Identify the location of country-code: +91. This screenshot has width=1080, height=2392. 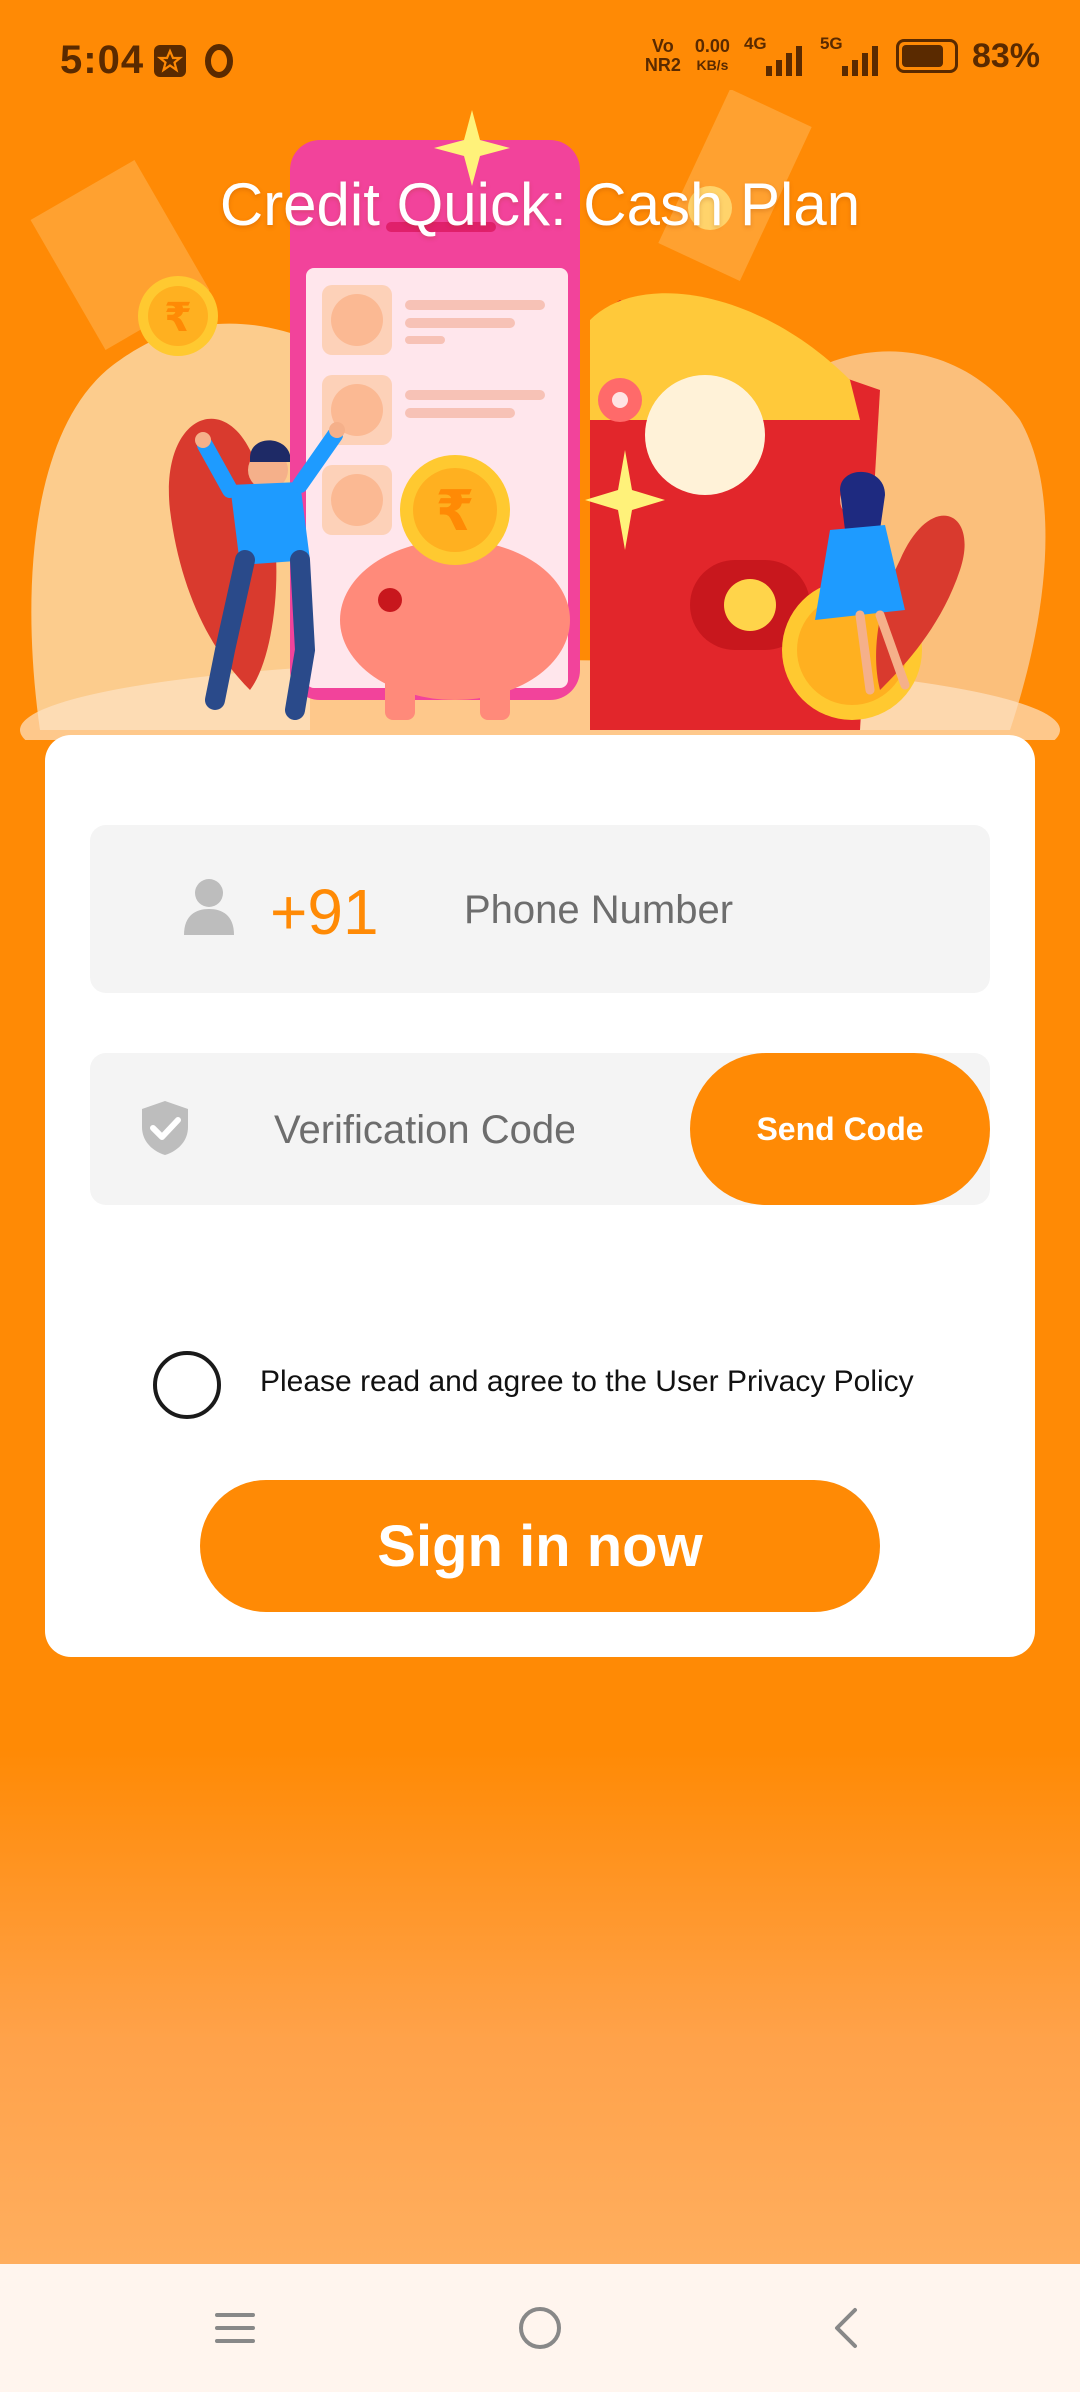
(324, 912).